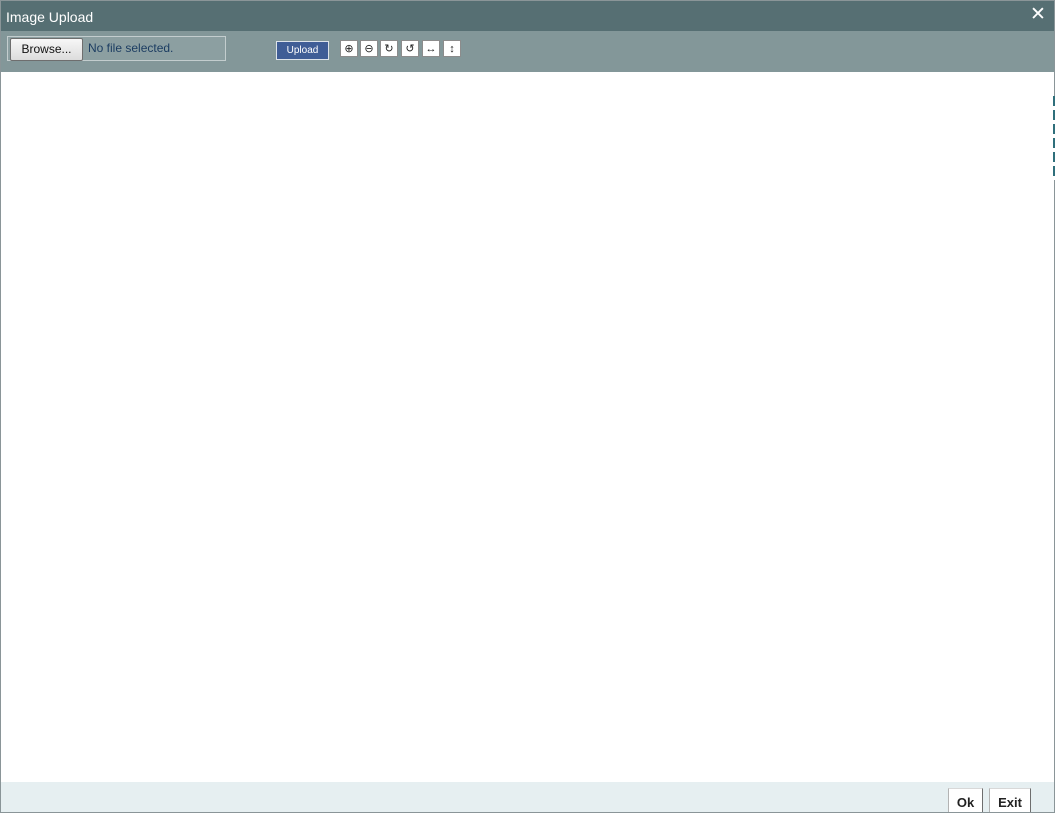  I want to click on dialog-footer: Ok Exit, so click(527, 797).